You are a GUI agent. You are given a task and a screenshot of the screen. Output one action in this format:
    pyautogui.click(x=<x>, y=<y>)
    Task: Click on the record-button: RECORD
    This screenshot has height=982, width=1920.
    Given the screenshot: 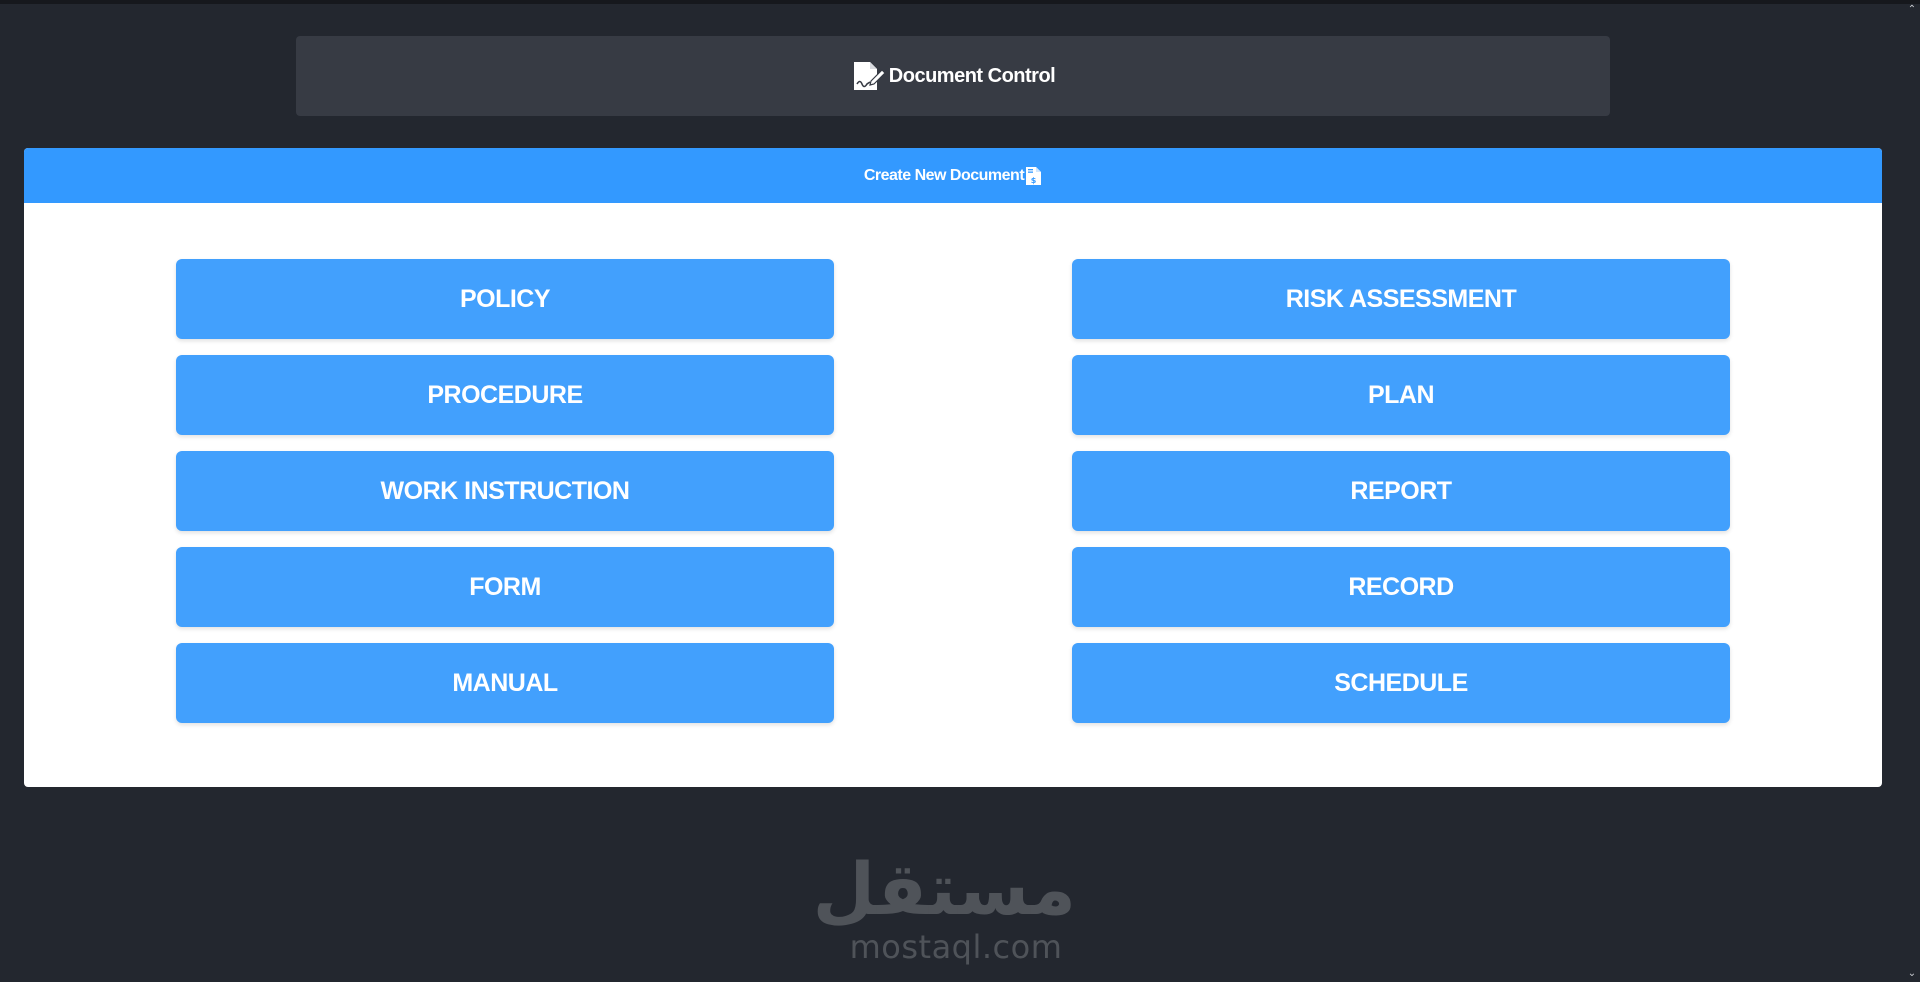 What is the action you would take?
    pyautogui.click(x=1401, y=587)
    